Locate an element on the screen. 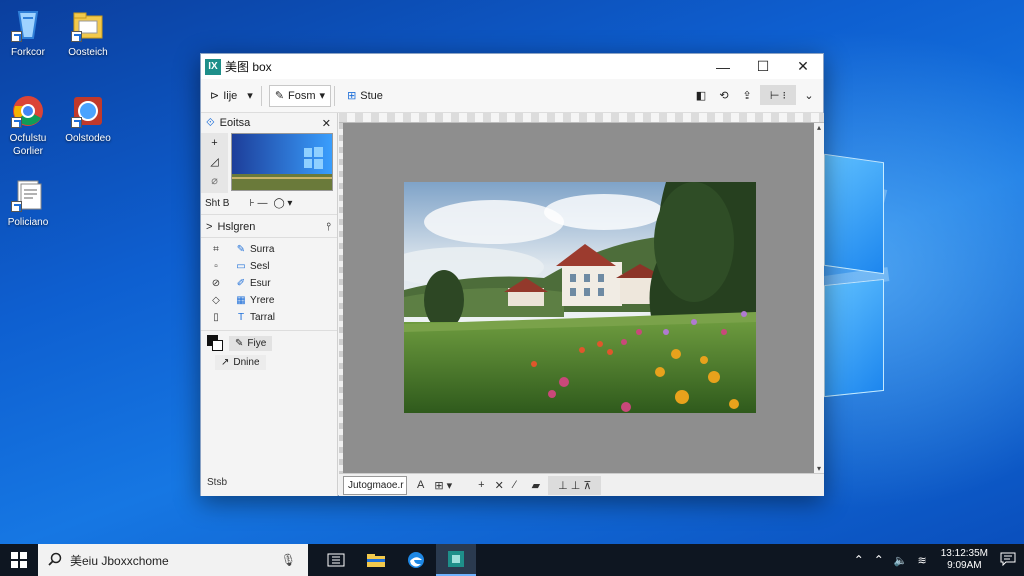  size-row: Sht B ⊦ — ◯ ▾ is located at coordinates (269, 204).